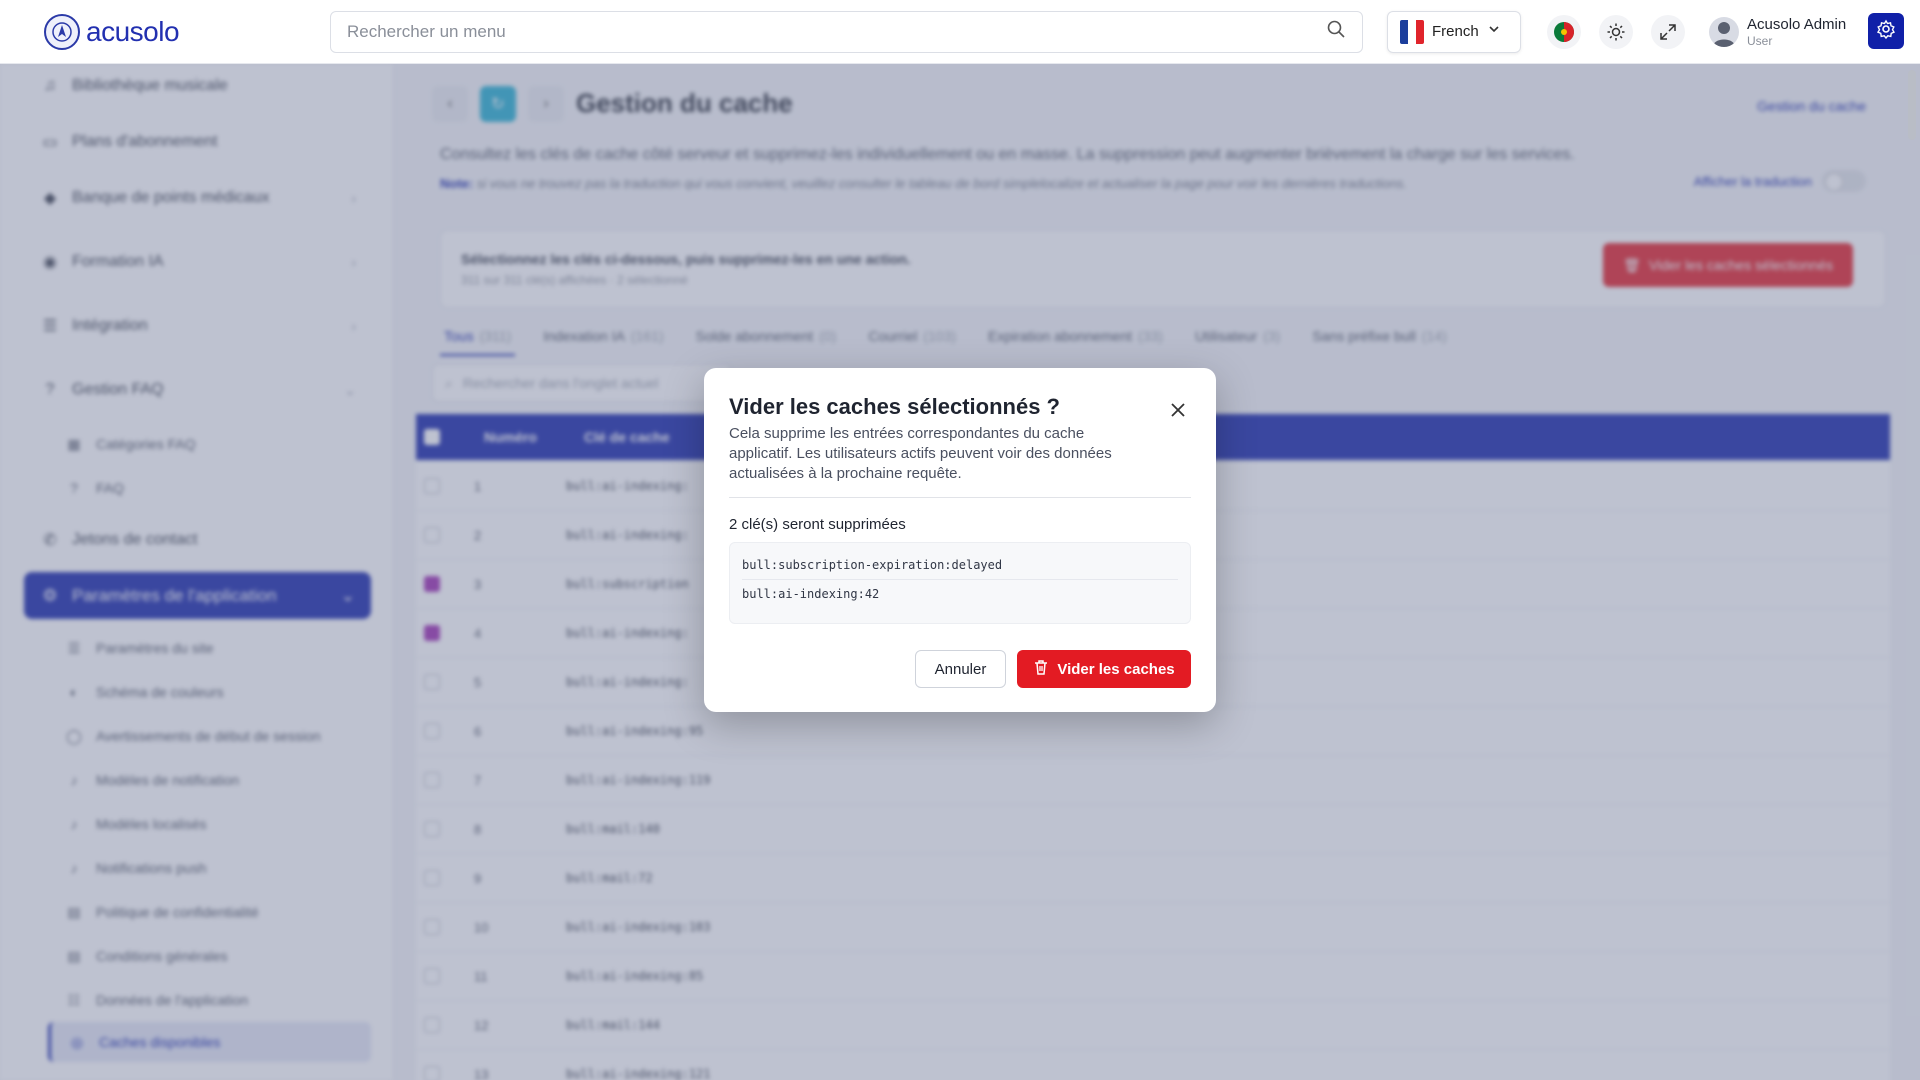 The height and width of the screenshot is (1080, 1920). What do you see at coordinates (817, 524) in the screenshot?
I see `keys-count: 2 clé(s) seront supprimées` at bounding box center [817, 524].